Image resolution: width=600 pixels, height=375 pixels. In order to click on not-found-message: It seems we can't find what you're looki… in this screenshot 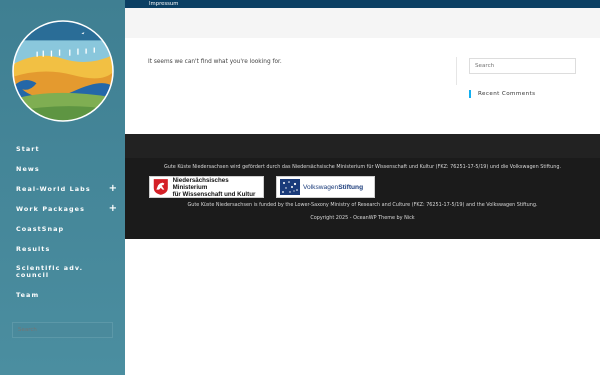, I will do `click(215, 62)`.